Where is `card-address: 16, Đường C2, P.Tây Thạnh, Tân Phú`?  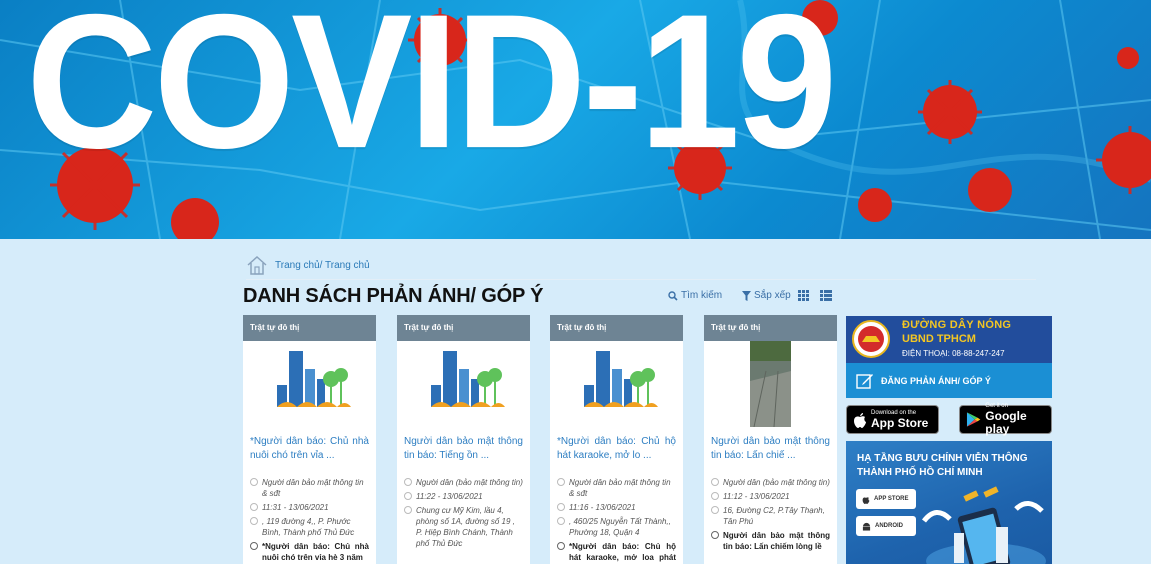
card-address: 16, Đường C2, P.Tây Thạnh, Tân Phú is located at coordinates (770, 516).